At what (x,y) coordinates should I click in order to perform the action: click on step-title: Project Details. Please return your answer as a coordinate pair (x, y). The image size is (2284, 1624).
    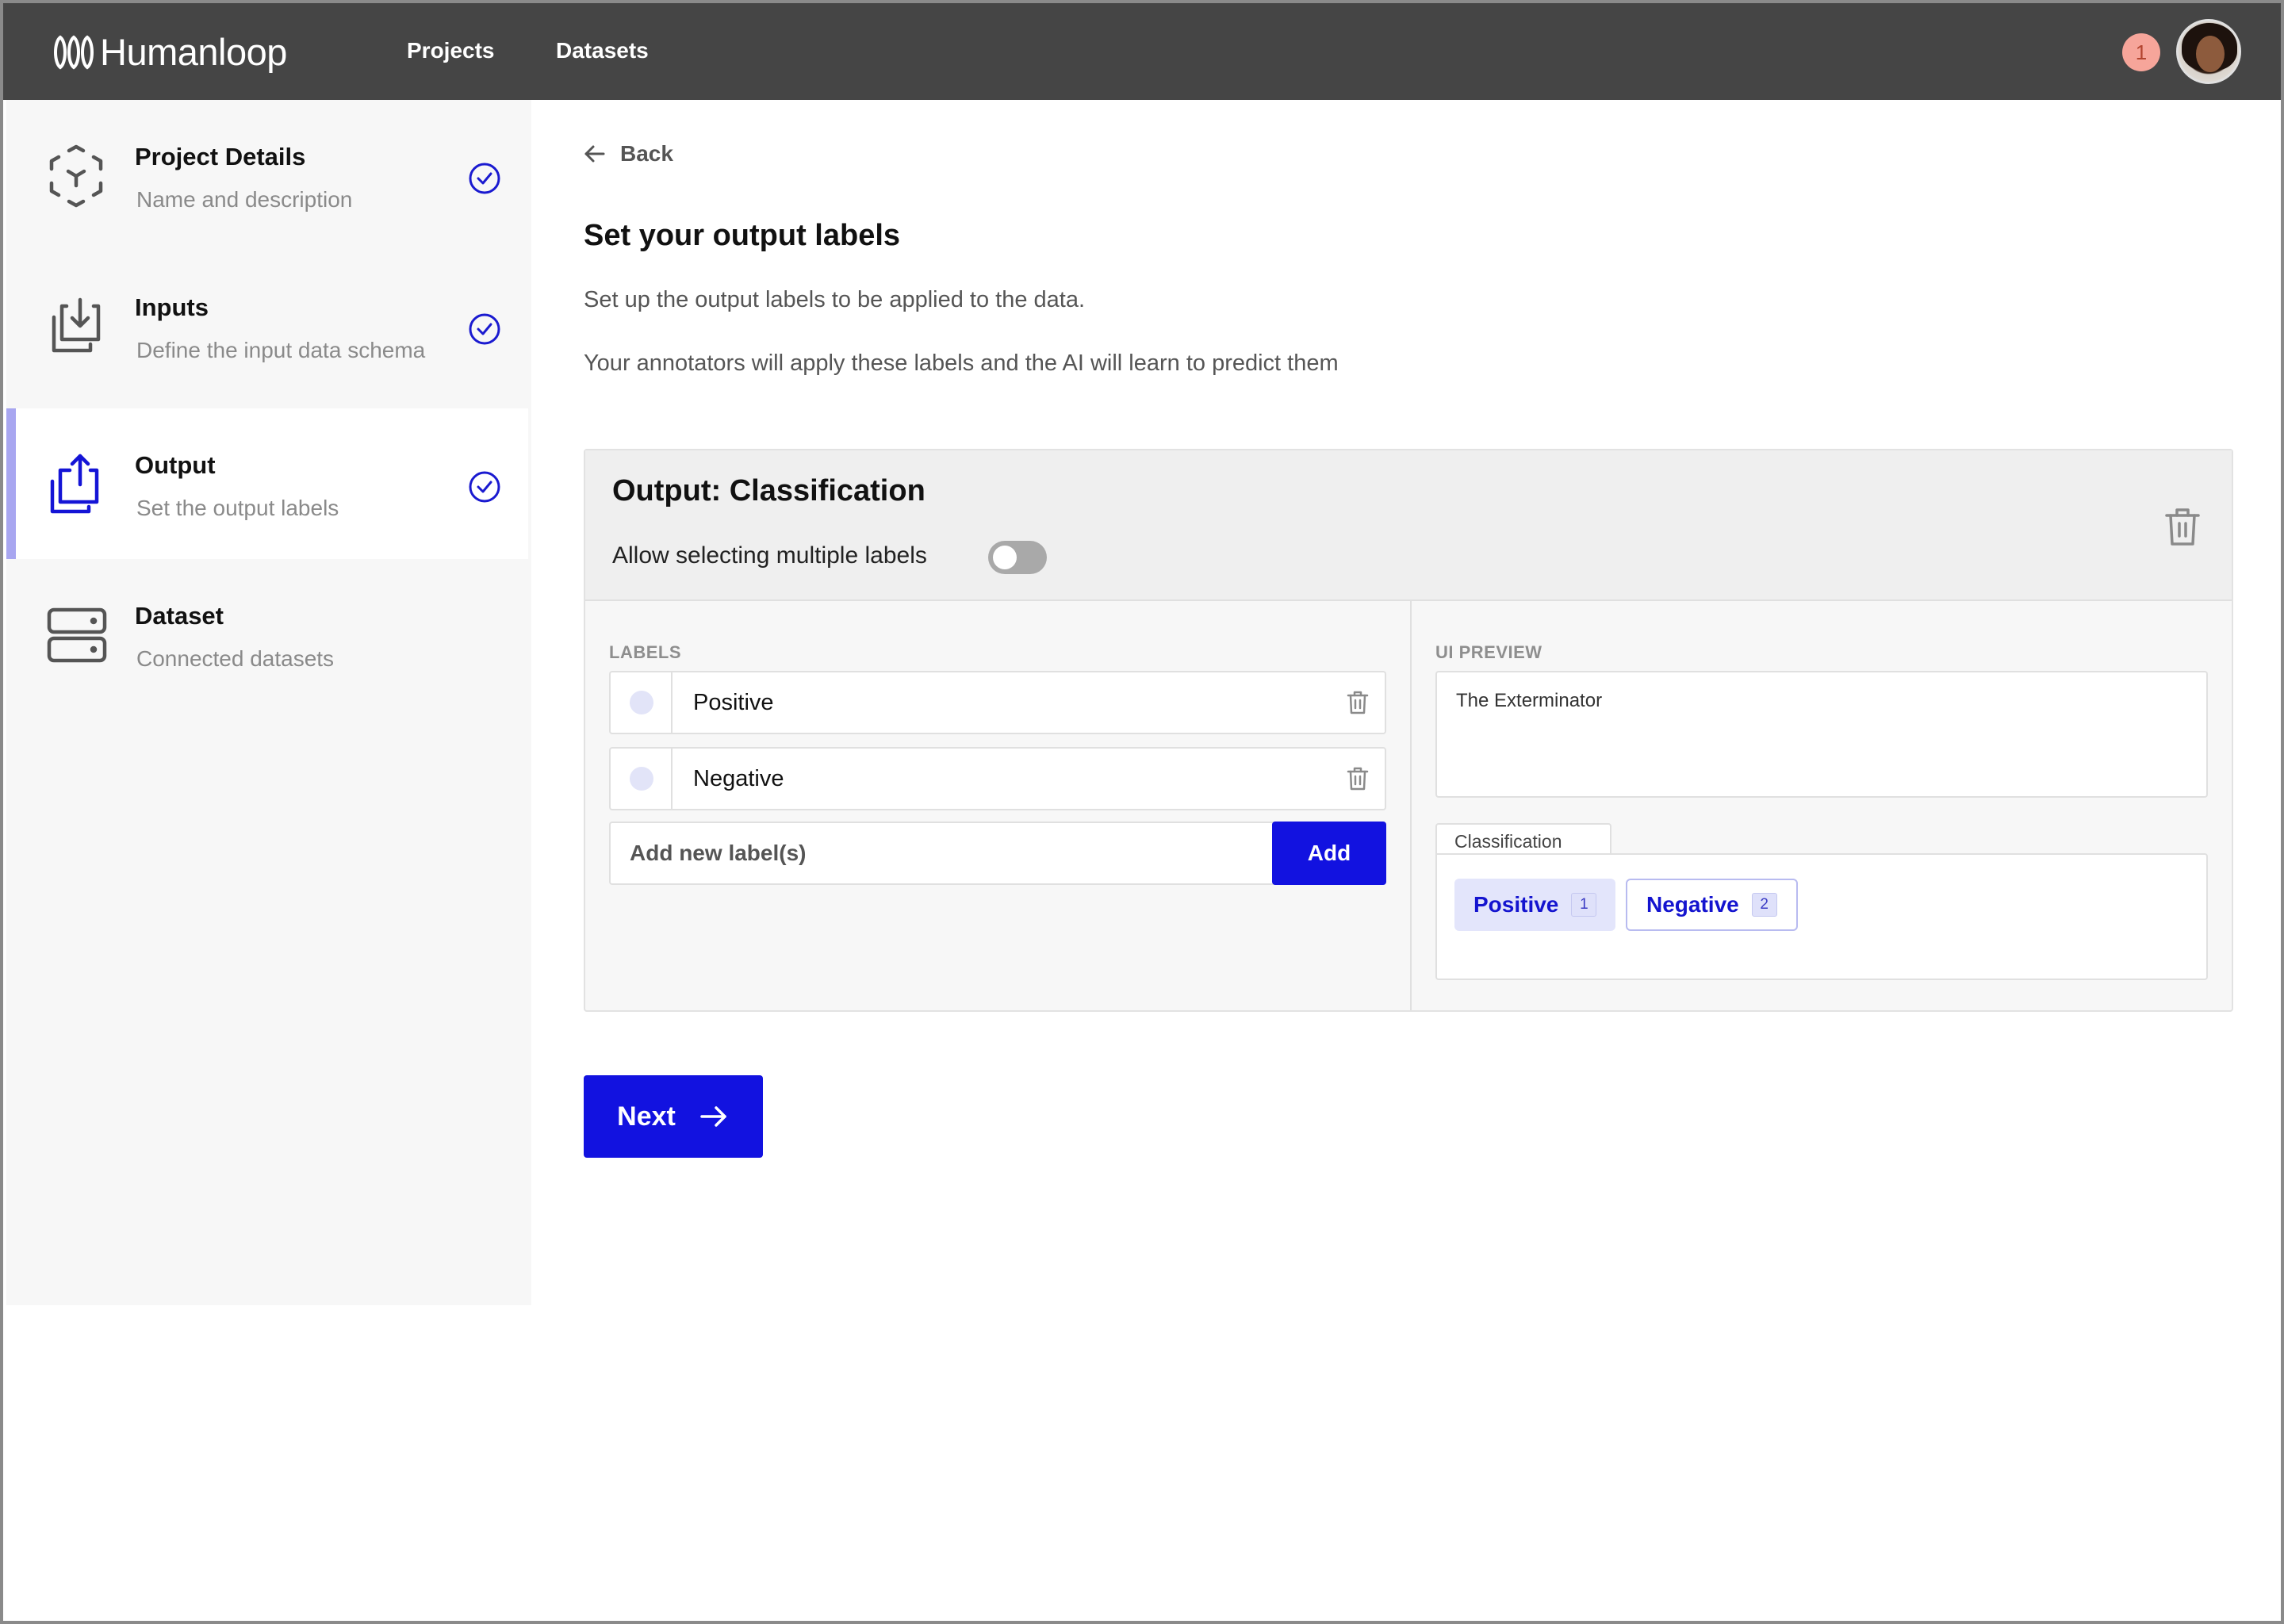
    Looking at the image, I should click on (220, 156).